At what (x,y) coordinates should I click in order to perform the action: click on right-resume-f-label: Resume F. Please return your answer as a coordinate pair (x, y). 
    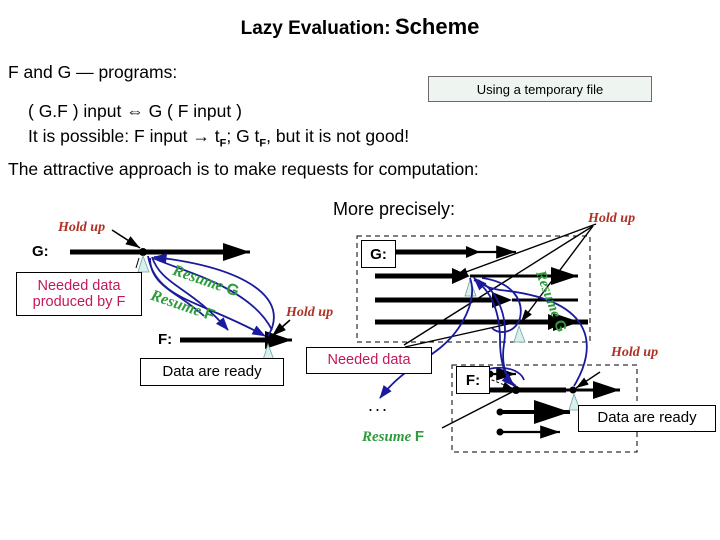
    Looking at the image, I should click on (393, 437).